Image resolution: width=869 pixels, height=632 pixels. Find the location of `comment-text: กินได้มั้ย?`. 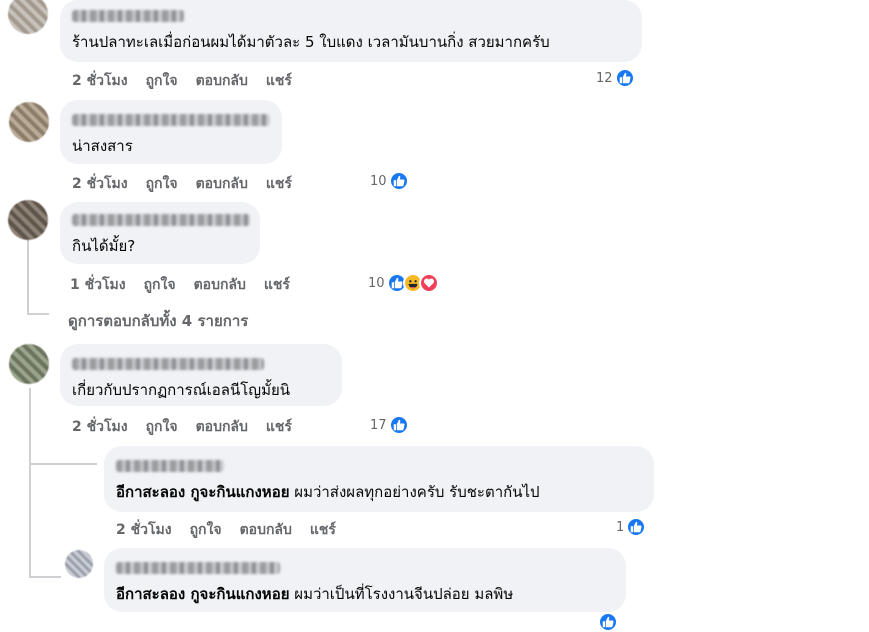

comment-text: กินได้มั้ย? is located at coordinates (104, 246).